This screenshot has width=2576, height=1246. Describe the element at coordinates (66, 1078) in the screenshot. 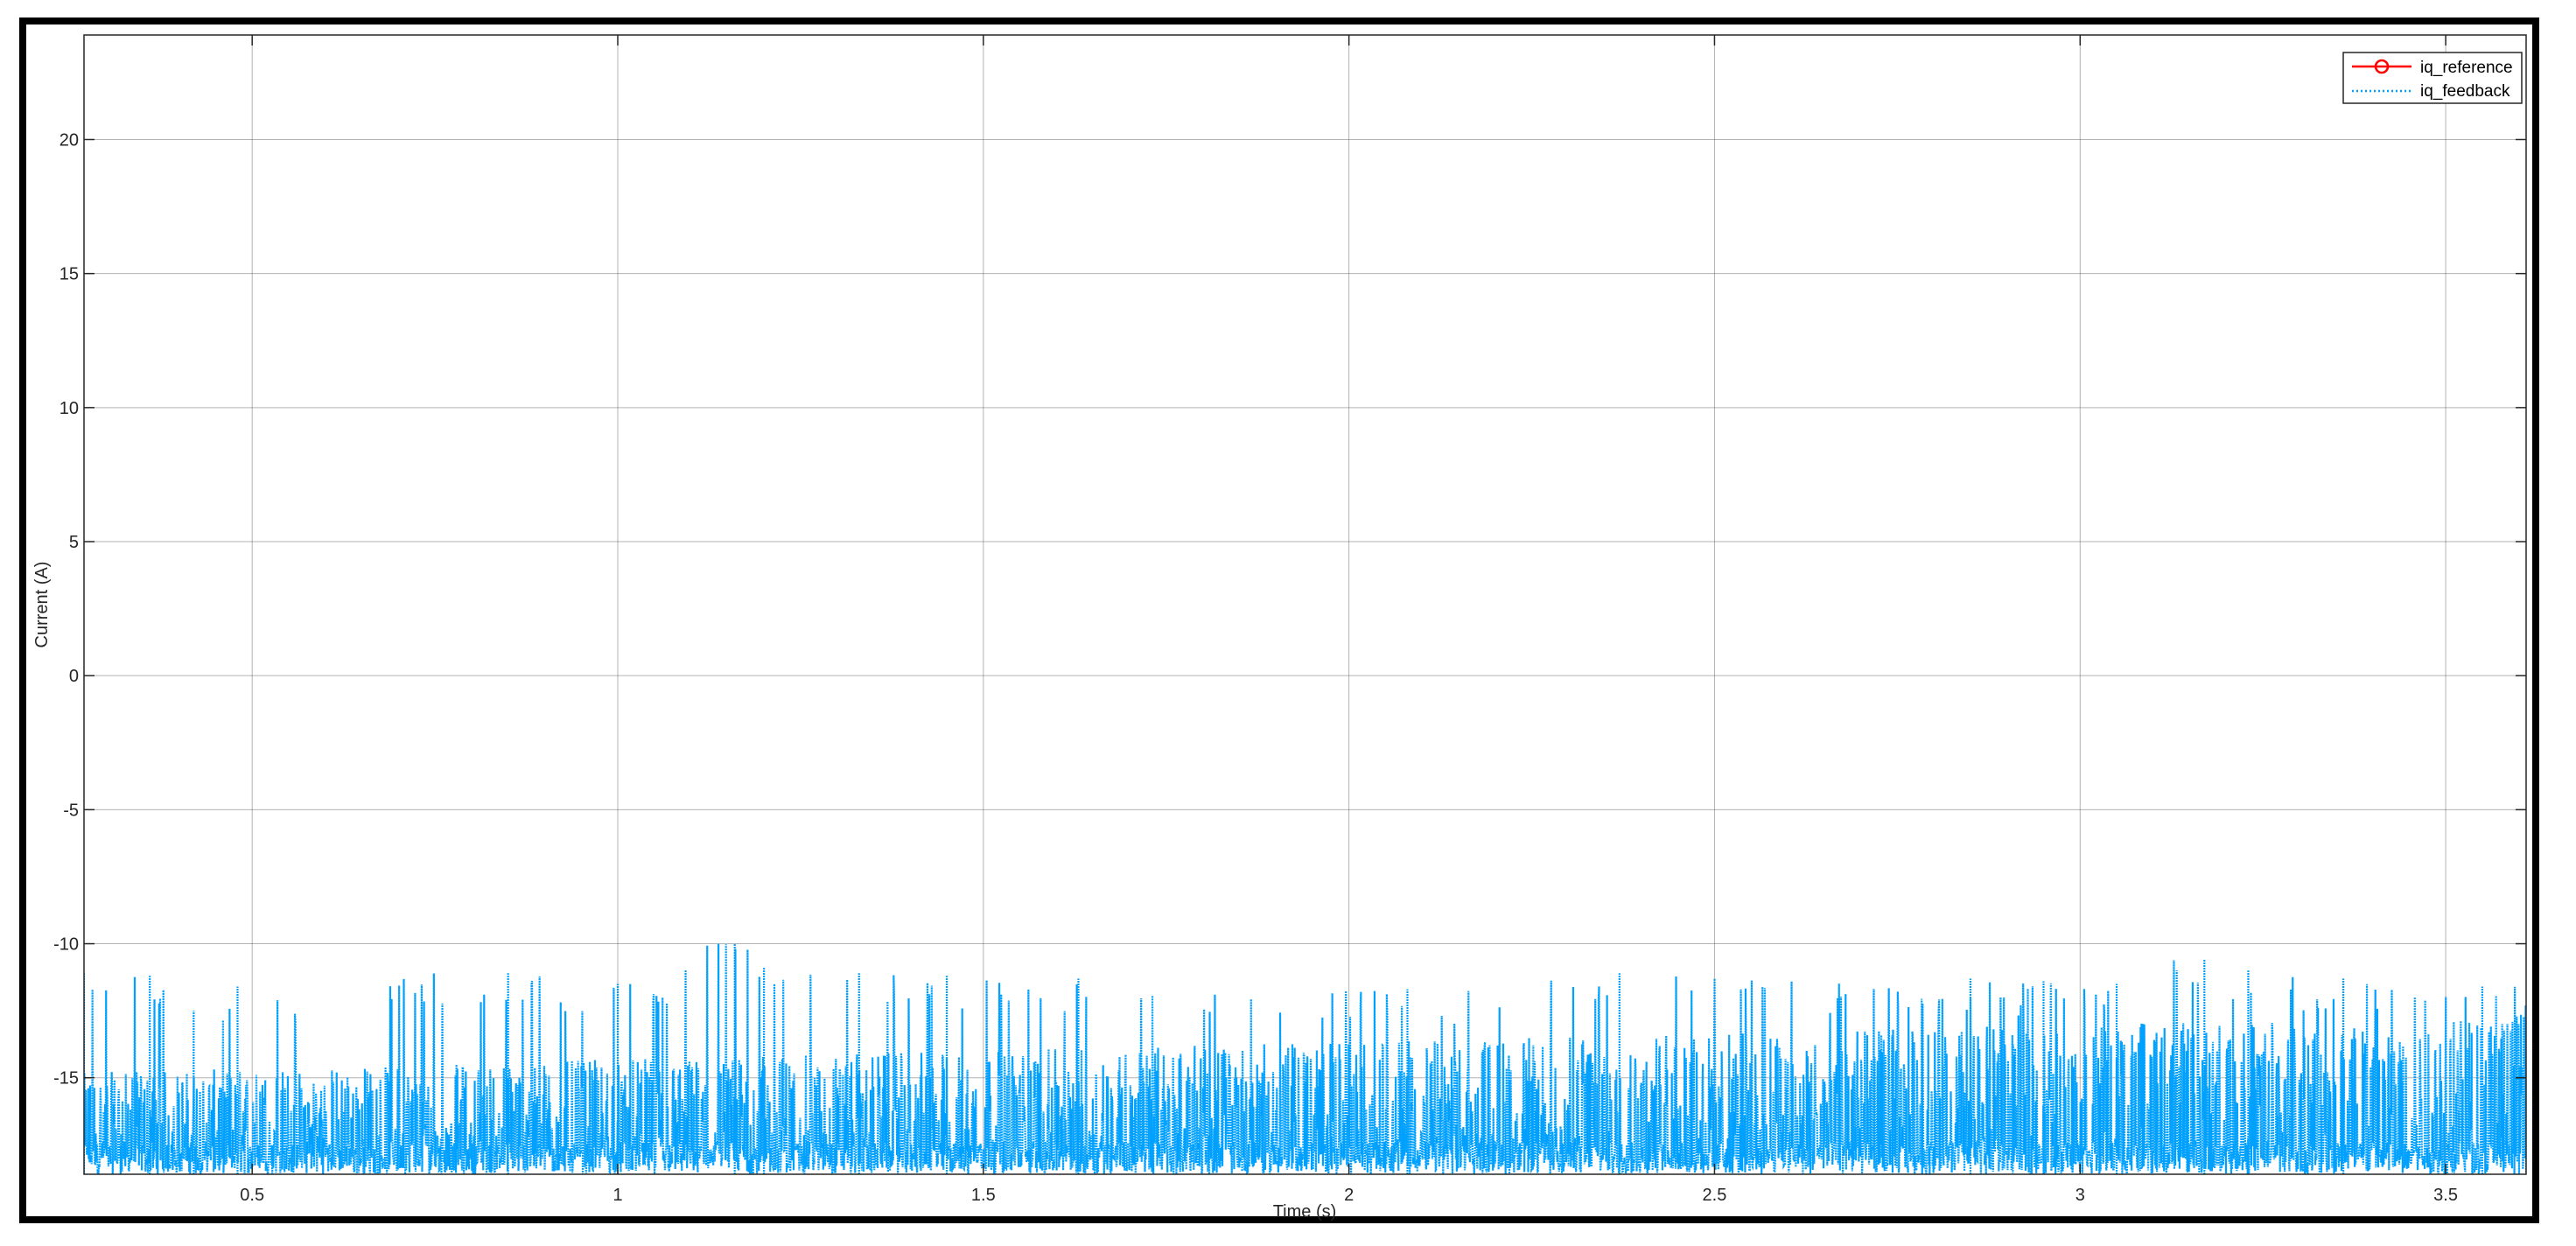

I see `y-tick-label: -15` at that location.